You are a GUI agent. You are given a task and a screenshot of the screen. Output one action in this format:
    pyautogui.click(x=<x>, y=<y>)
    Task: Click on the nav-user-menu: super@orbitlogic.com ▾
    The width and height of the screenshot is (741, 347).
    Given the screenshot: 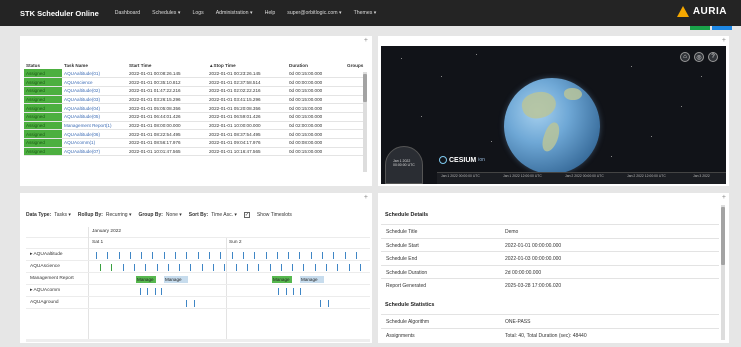 What is the action you would take?
    pyautogui.click(x=314, y=13)
    